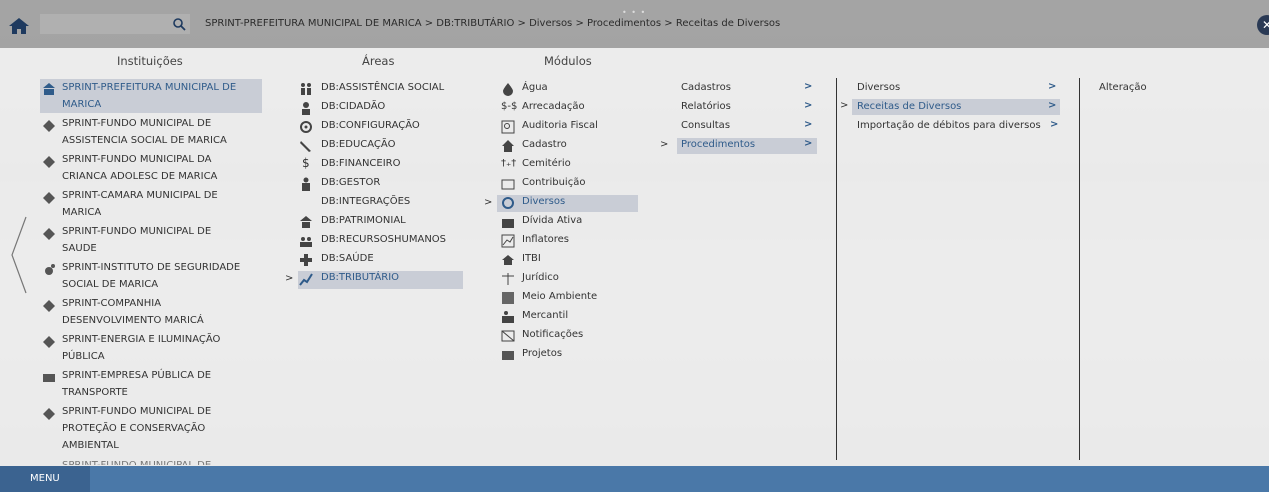  I want to click on modulo-item-selected: Diversos, so click(543, 201).